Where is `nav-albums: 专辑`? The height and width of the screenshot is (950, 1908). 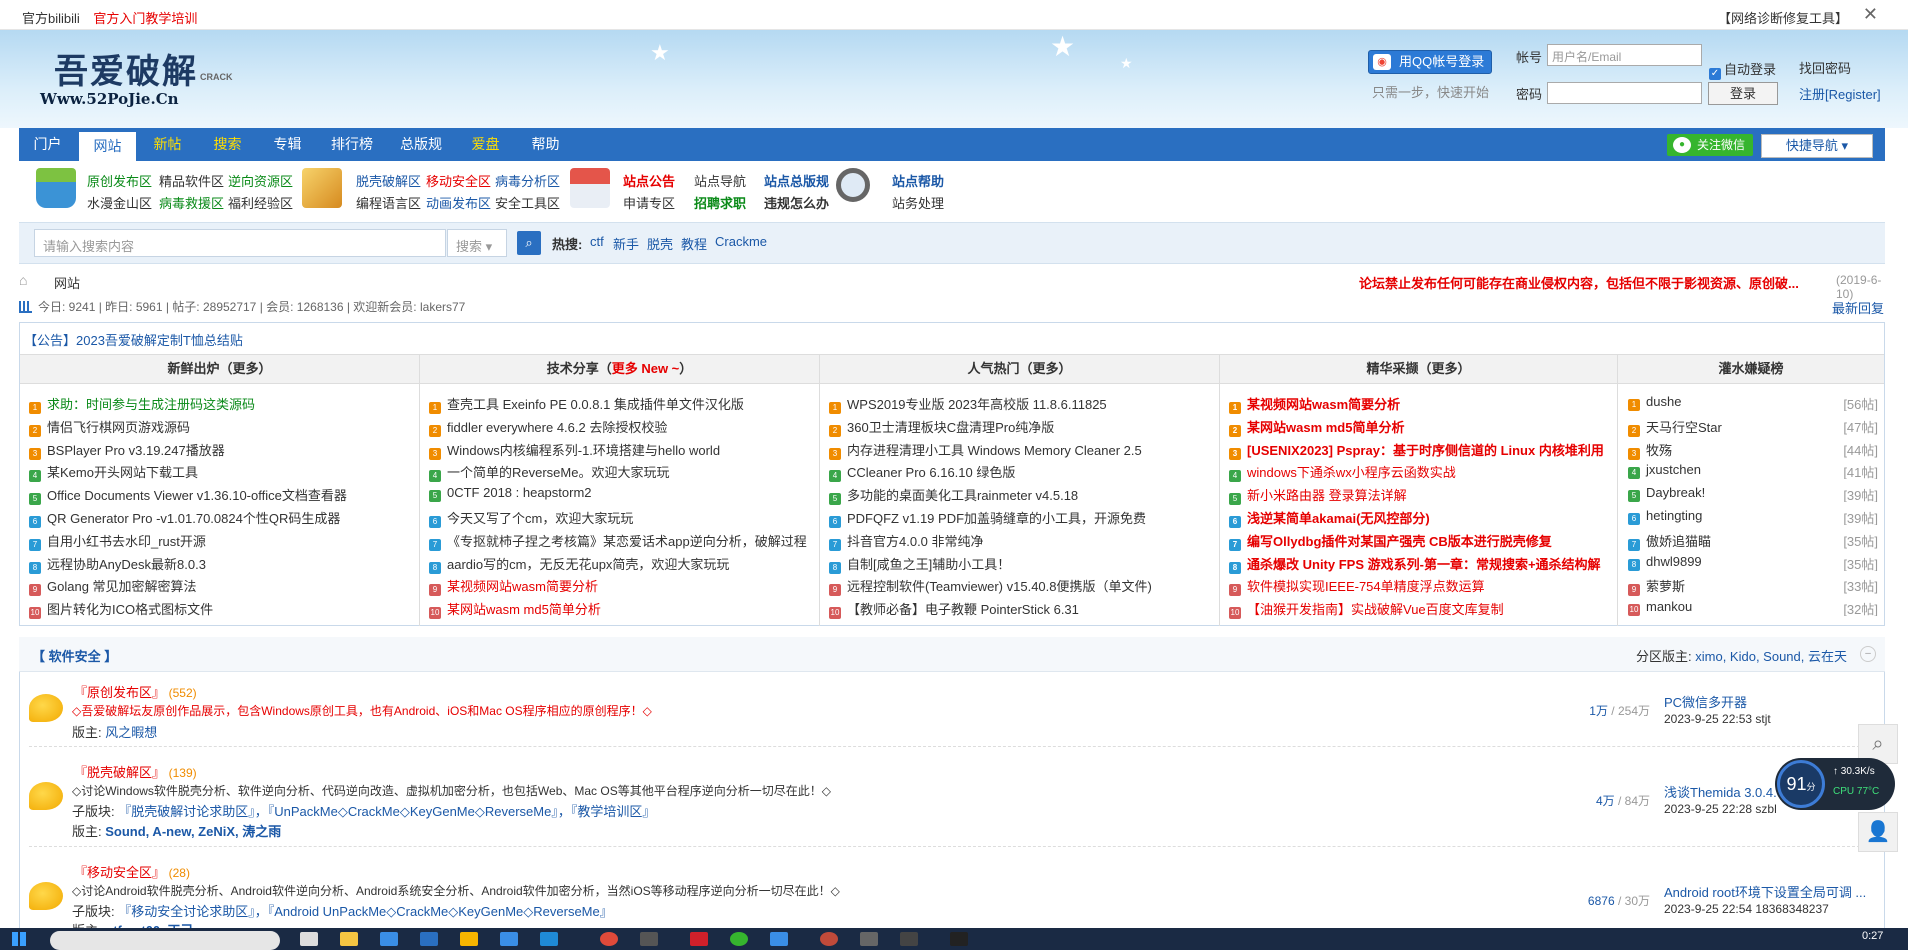
nav-albums: 专辑 is located at coordinates (287, 144).